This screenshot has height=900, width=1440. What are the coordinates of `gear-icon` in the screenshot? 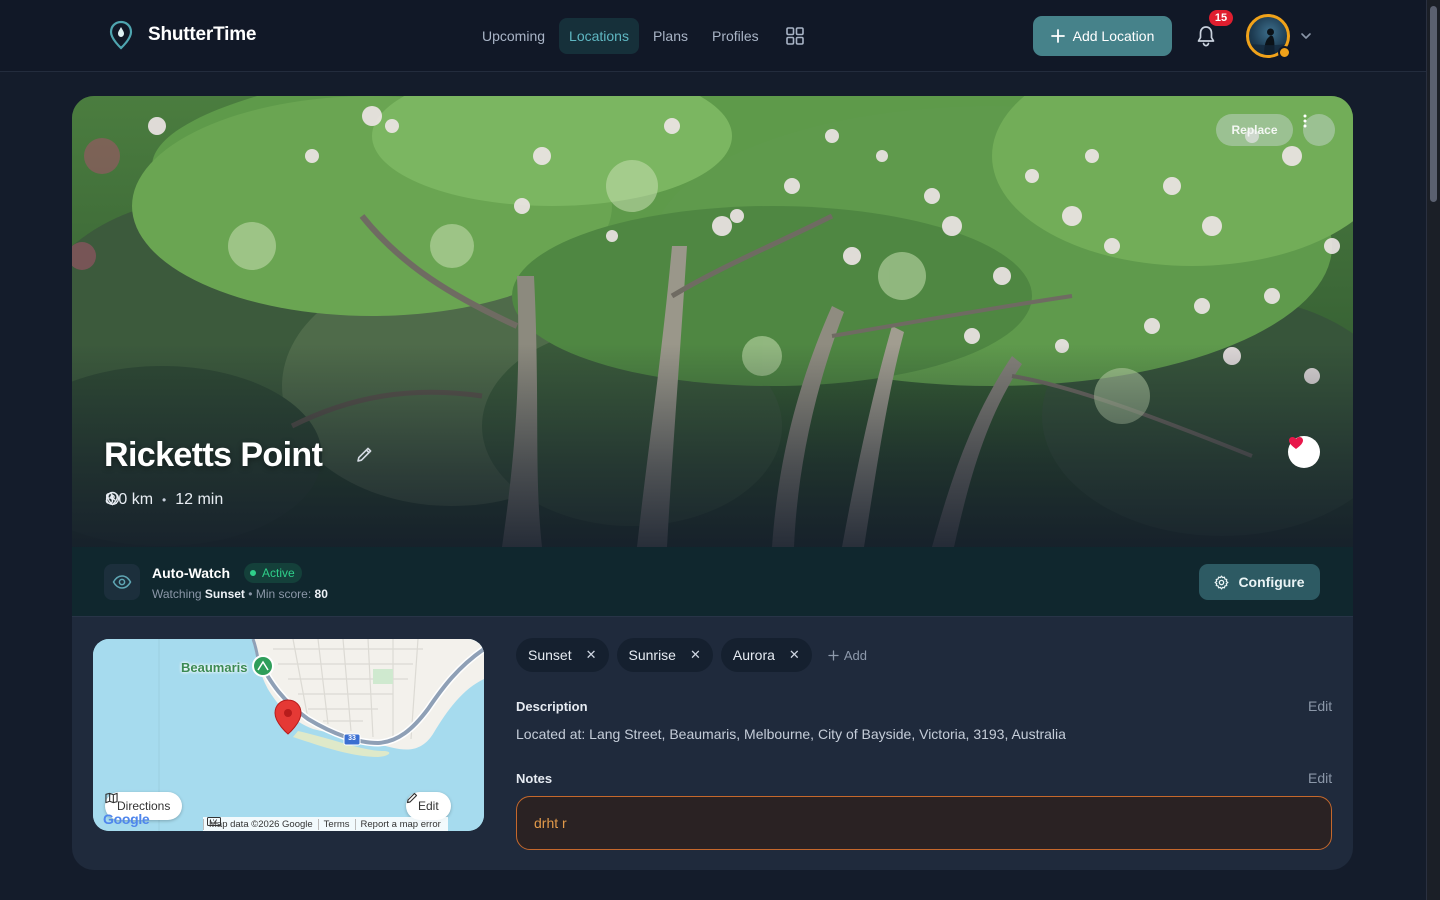 It's located at (1221, 582).